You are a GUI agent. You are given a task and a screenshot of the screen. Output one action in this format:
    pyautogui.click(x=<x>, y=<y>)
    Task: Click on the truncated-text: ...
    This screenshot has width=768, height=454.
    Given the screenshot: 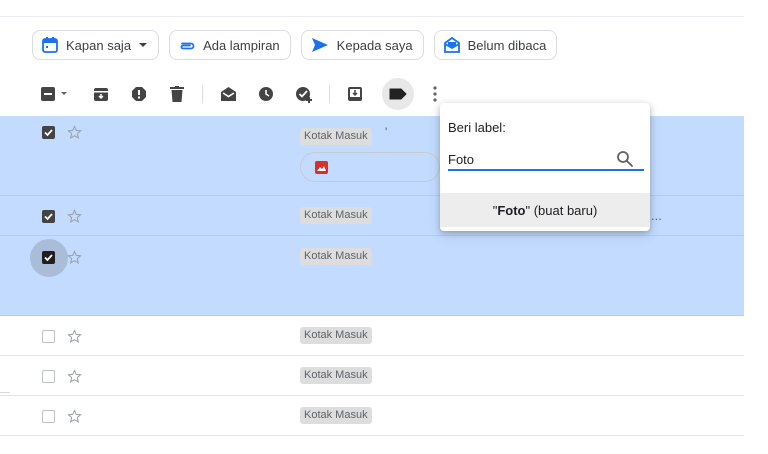 What is the action you would take?
    pyautogui.click(x=656, y=215)
    